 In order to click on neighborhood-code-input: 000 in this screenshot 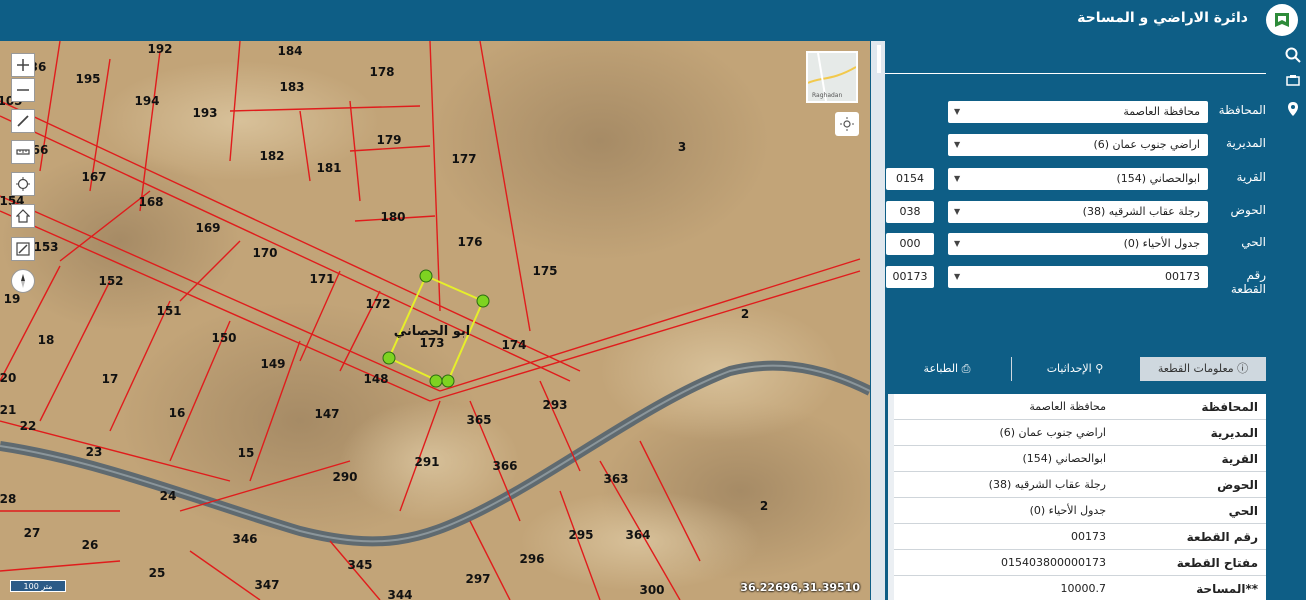, I will do `click(910, 244)`.